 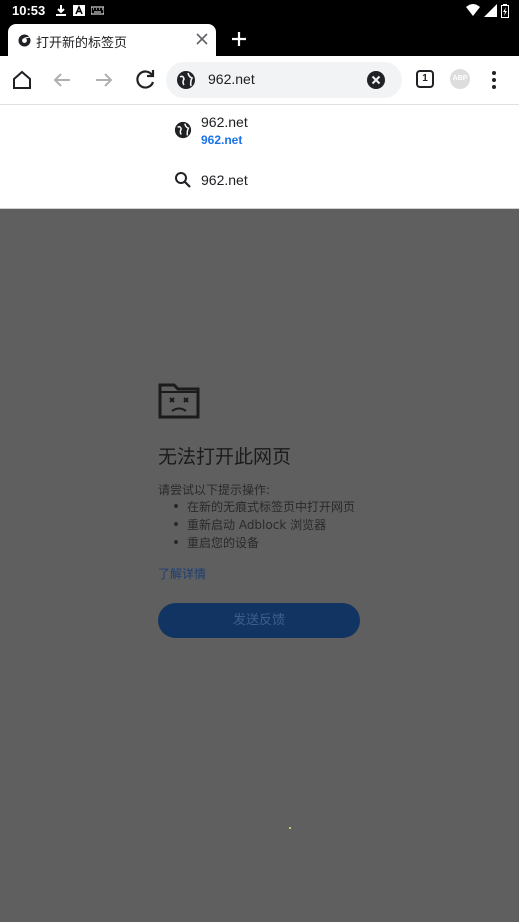 I want to click on send-feedback-button: 发送反馈, so click(x=259, y=620).